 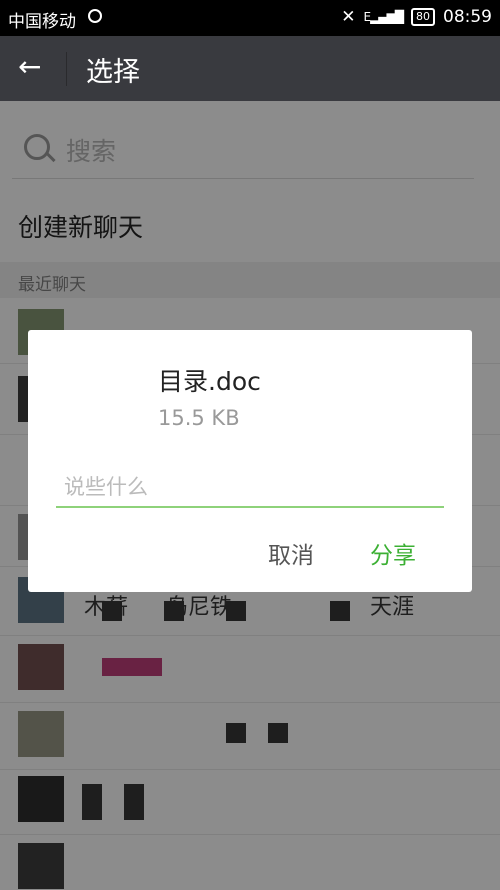 What do you see at coordinates (250, 488) in the screenshot?
I see `message-input` at bounding box center [250, 488].